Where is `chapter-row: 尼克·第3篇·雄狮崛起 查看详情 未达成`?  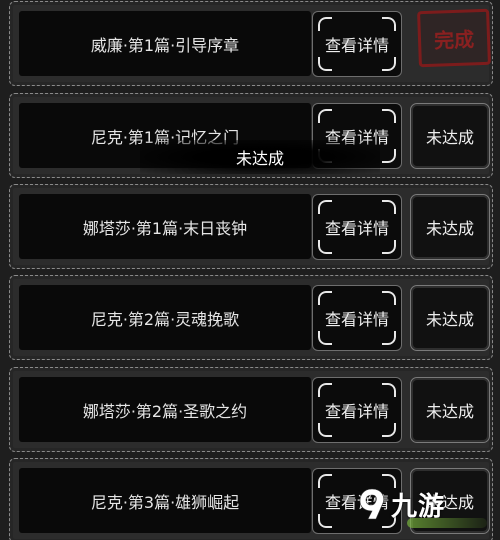 chapter-row: 尼克·第3篇·雄狮崛起 查看详情 未达成 is located at coordinates (251, 499).